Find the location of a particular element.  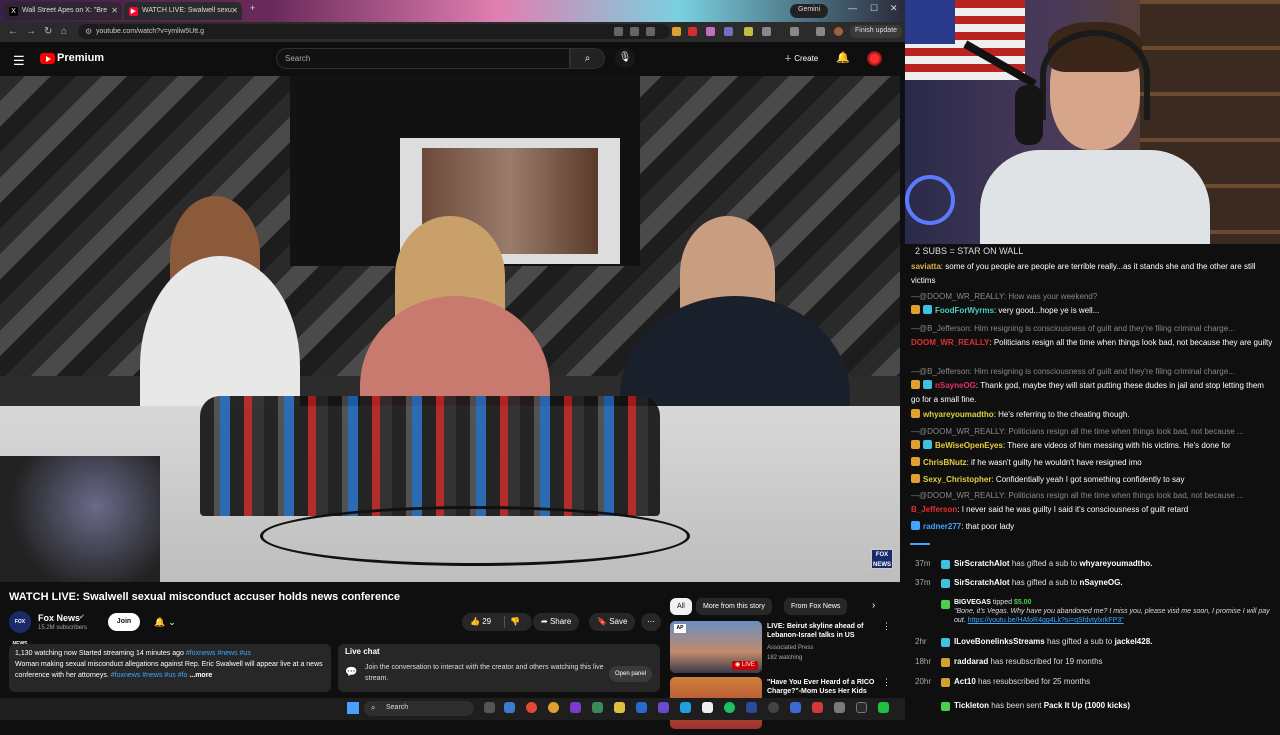

profile-avatar-icon is located at coordinates (838, 31).